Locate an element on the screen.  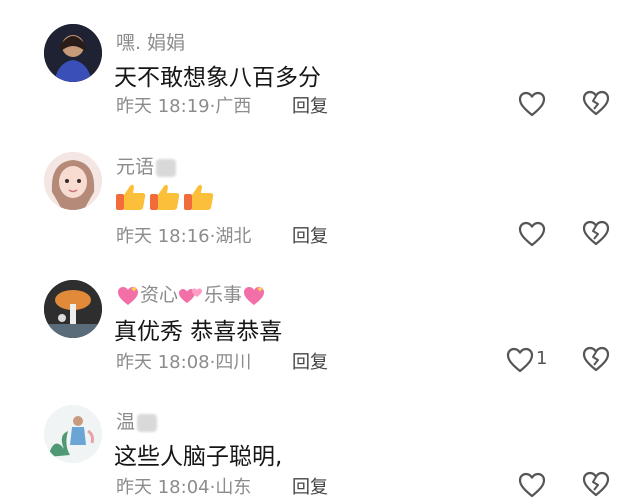
username-text: 元语 is located at coordinates (135, 167).